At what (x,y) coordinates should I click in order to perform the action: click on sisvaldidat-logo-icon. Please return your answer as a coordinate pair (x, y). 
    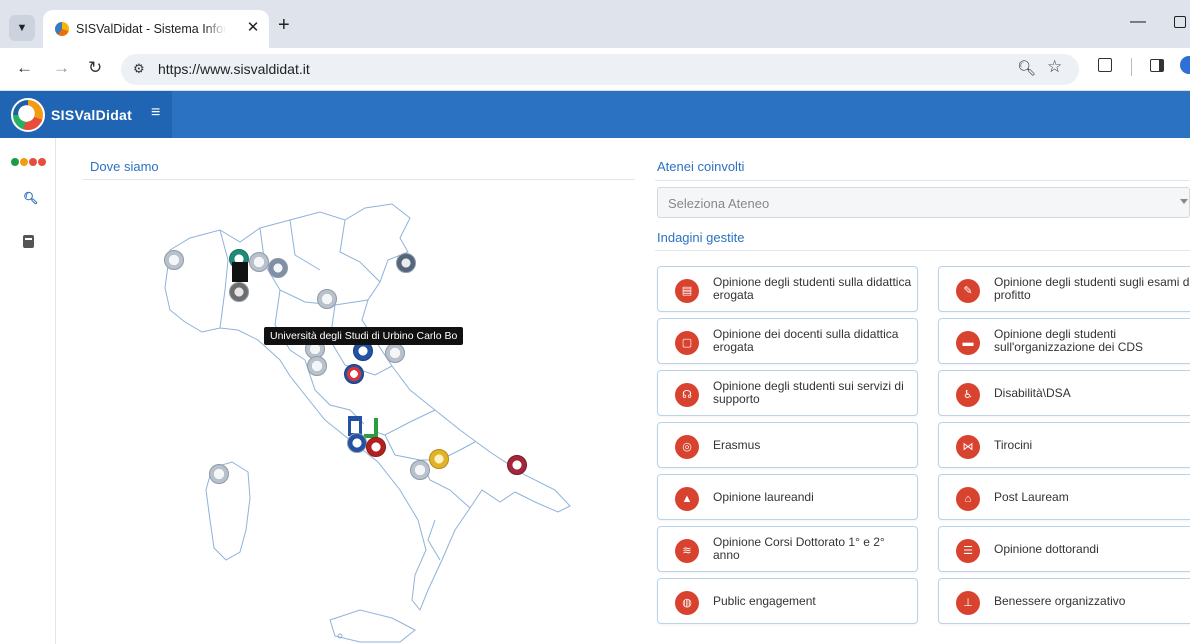
    Looking at the image, I should click on (28, 115).